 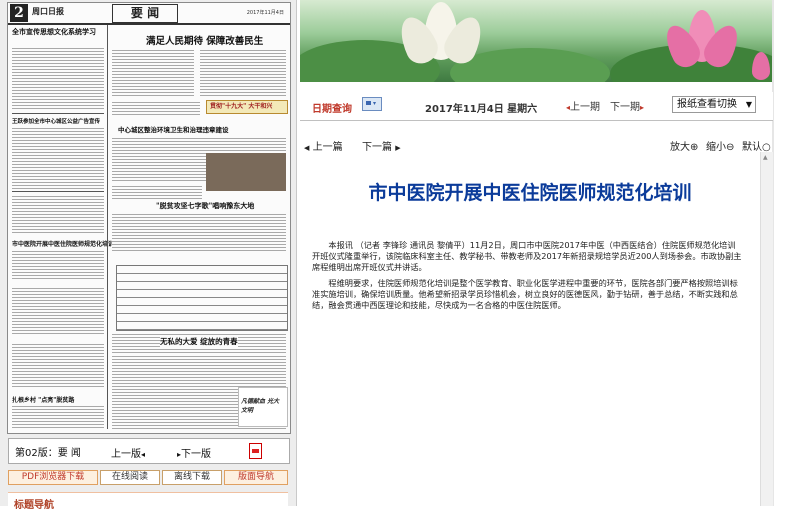 I want to click on date-toolbar: 日期查询 ▾ 2017年11月4日 星期六 ◂上一期 下一期▸ 报纸查看切换 ▼, so click(x=536, y=106).